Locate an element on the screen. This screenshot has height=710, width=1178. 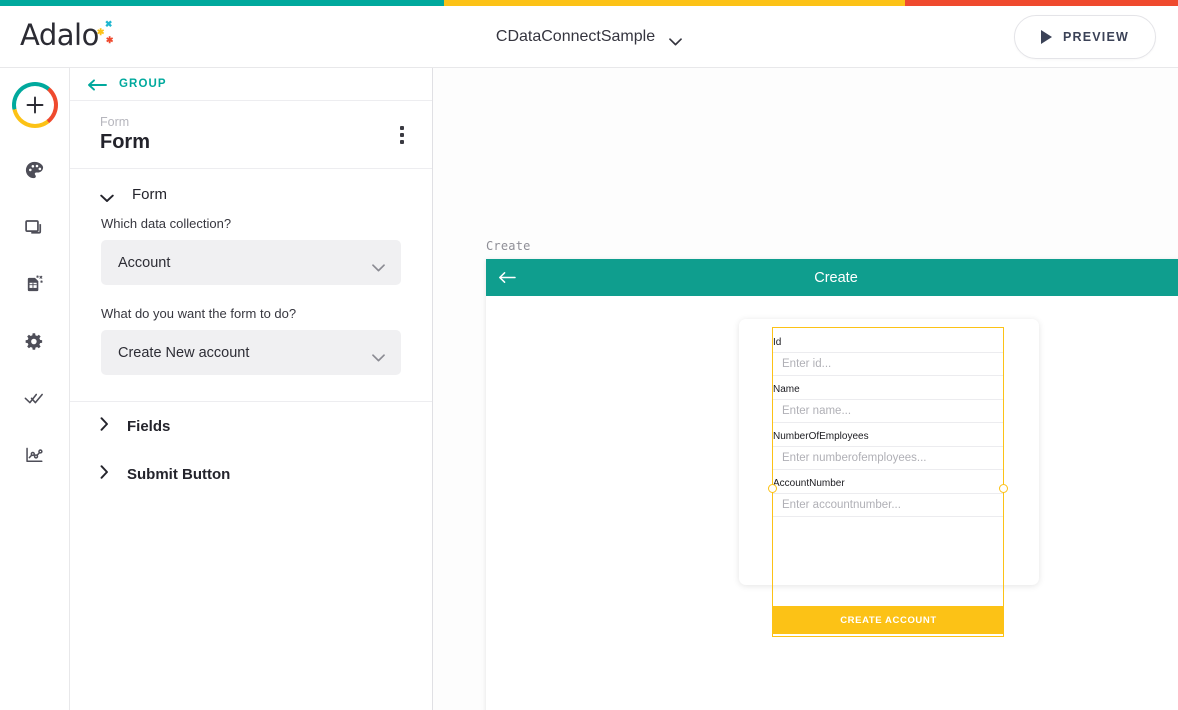
more-options-button is located at coordinates (402, 135).